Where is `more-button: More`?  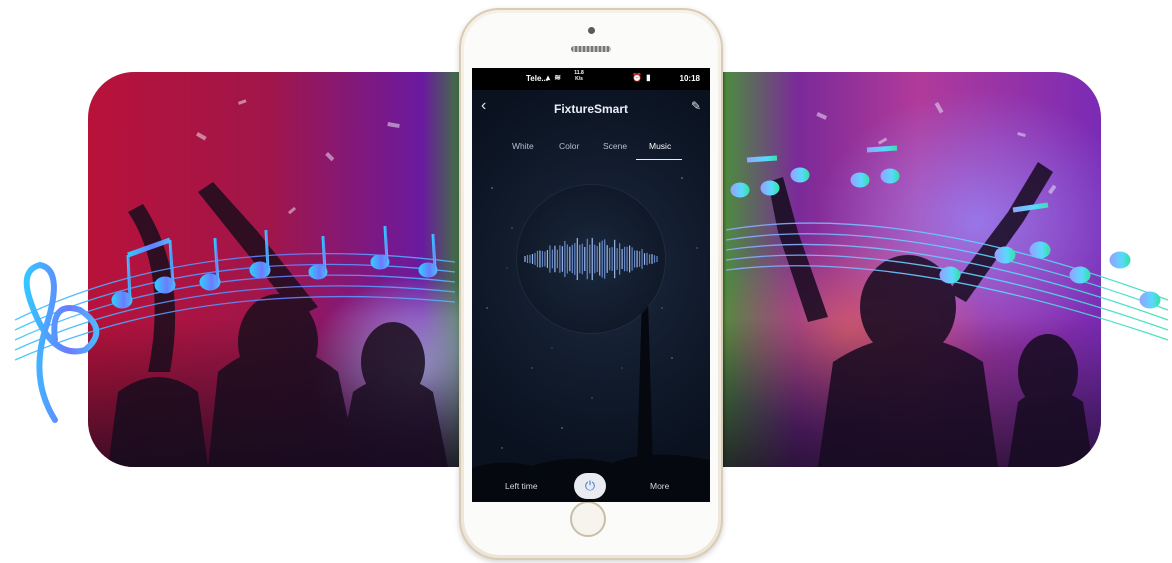 more-button: More is located at coordinates (659, 486).